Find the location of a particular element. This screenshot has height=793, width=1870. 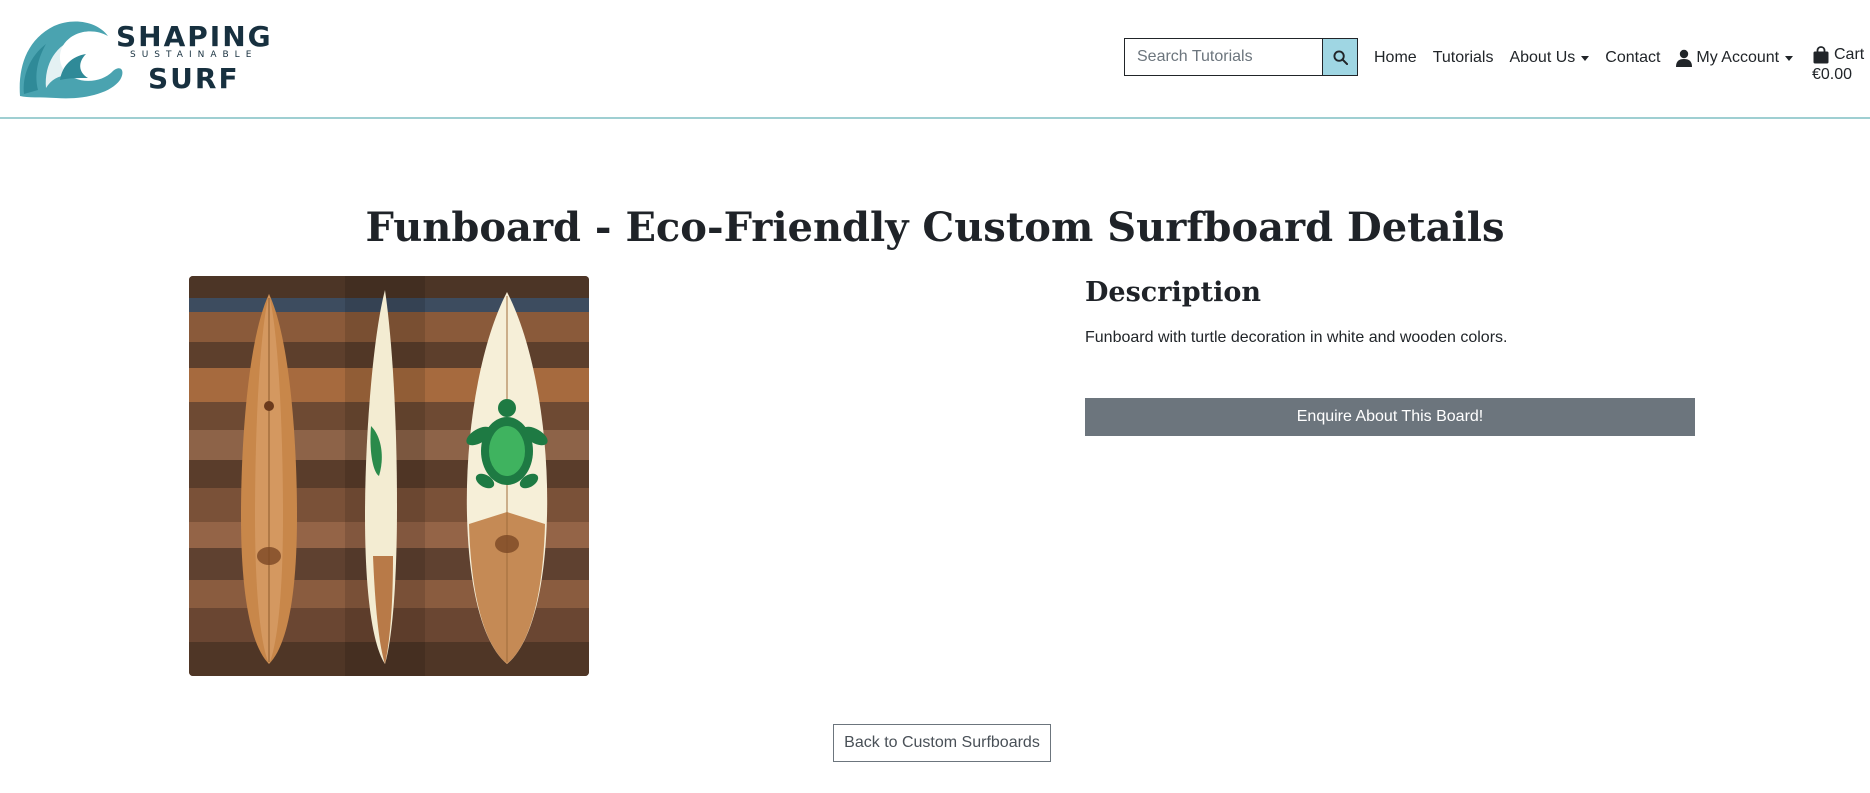

surfboard-product-image is located at coordinates (389, 476).